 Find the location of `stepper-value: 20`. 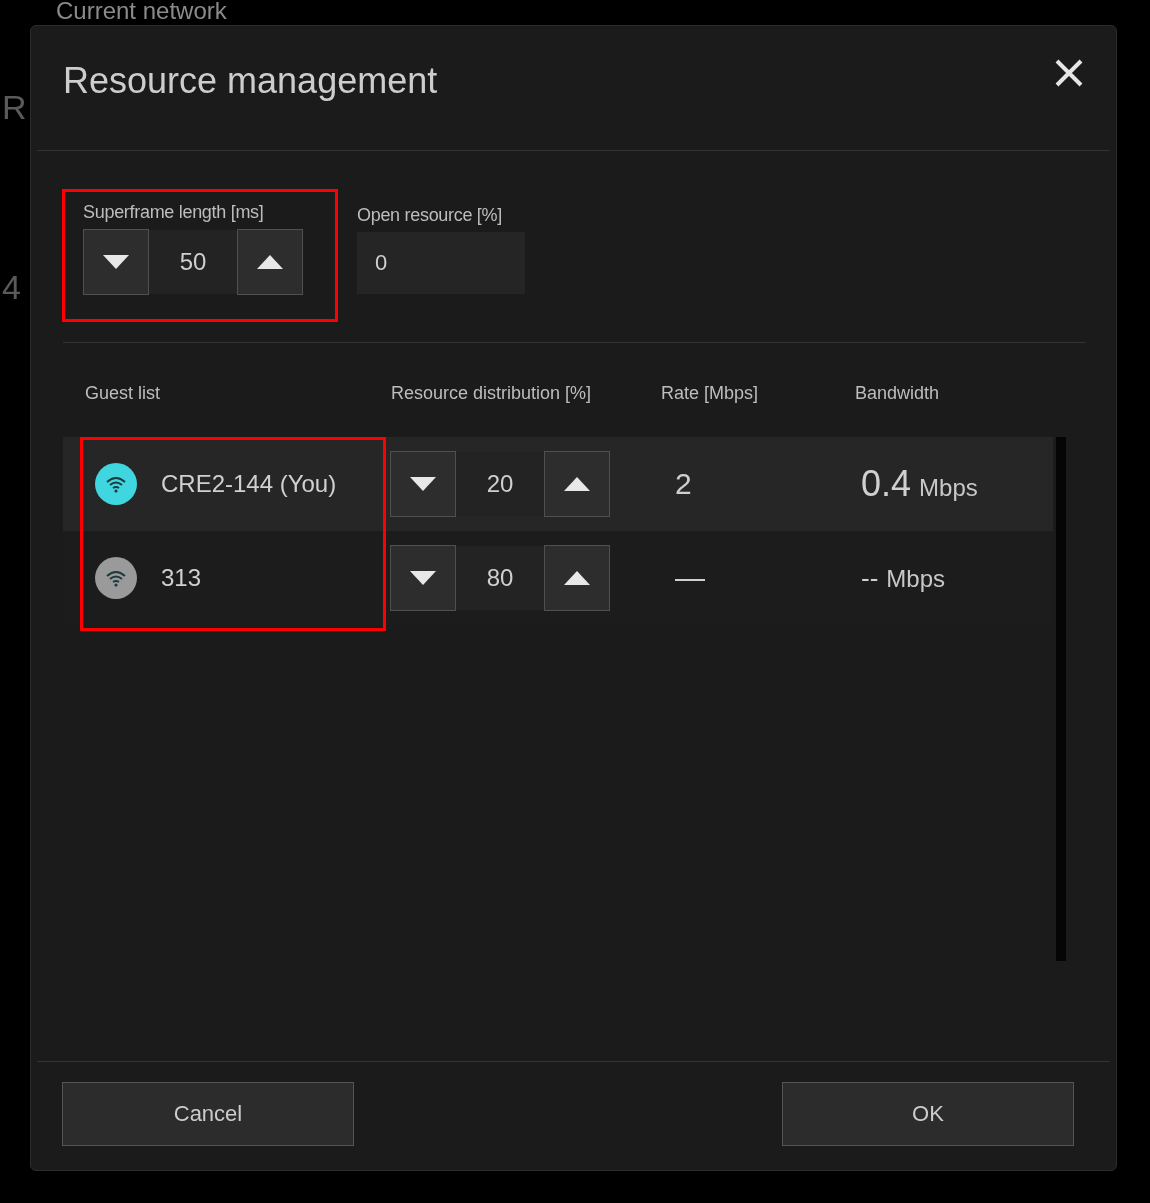

stepper-value: 20 is located at coordinates (500, 484).